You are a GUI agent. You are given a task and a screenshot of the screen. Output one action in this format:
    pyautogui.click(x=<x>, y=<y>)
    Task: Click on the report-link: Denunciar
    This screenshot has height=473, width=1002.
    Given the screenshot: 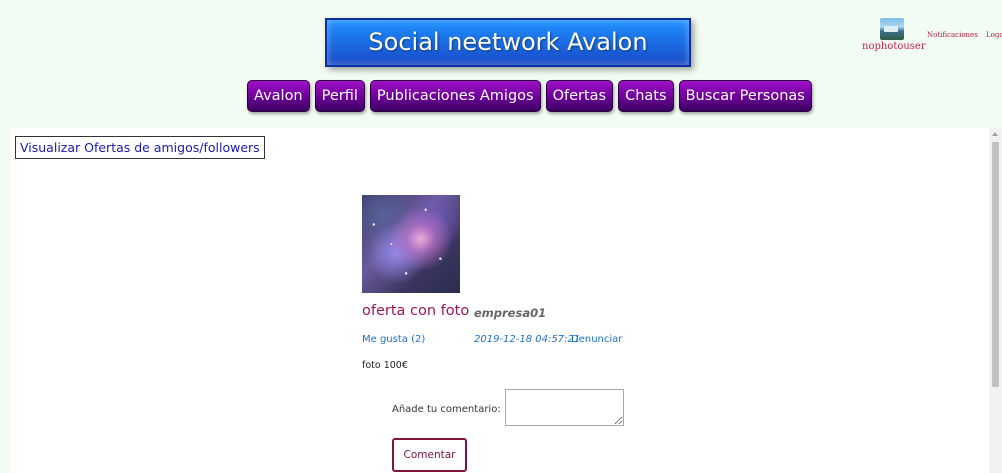 What is the action you would take?
    pyautogui.click(x=596, y=339)
    